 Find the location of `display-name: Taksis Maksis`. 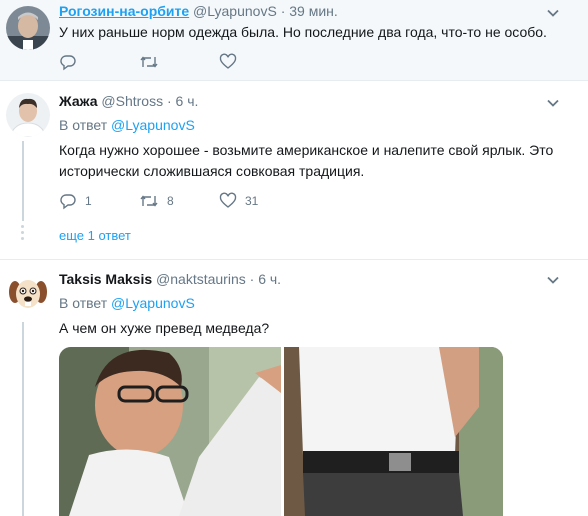

display-name: Taksis Maksis is located at coordinates (105, 279).